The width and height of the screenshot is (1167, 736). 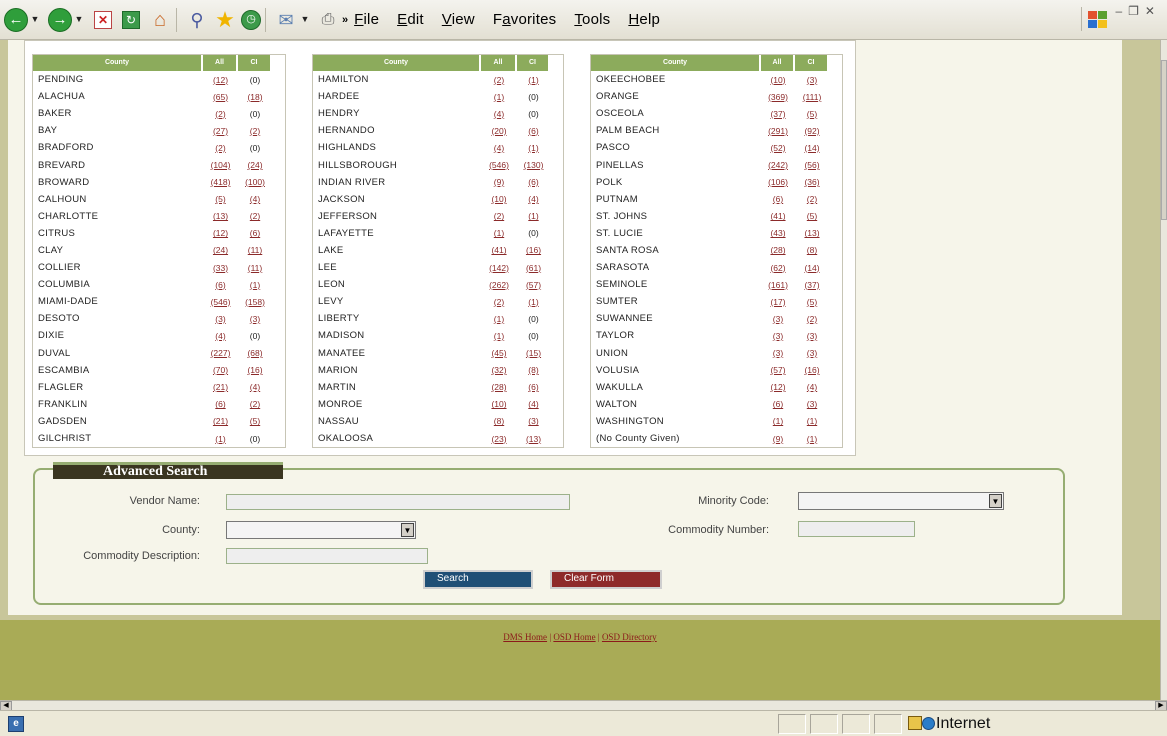 I want to click on commodity-description-field, so click(x=327, y=556).